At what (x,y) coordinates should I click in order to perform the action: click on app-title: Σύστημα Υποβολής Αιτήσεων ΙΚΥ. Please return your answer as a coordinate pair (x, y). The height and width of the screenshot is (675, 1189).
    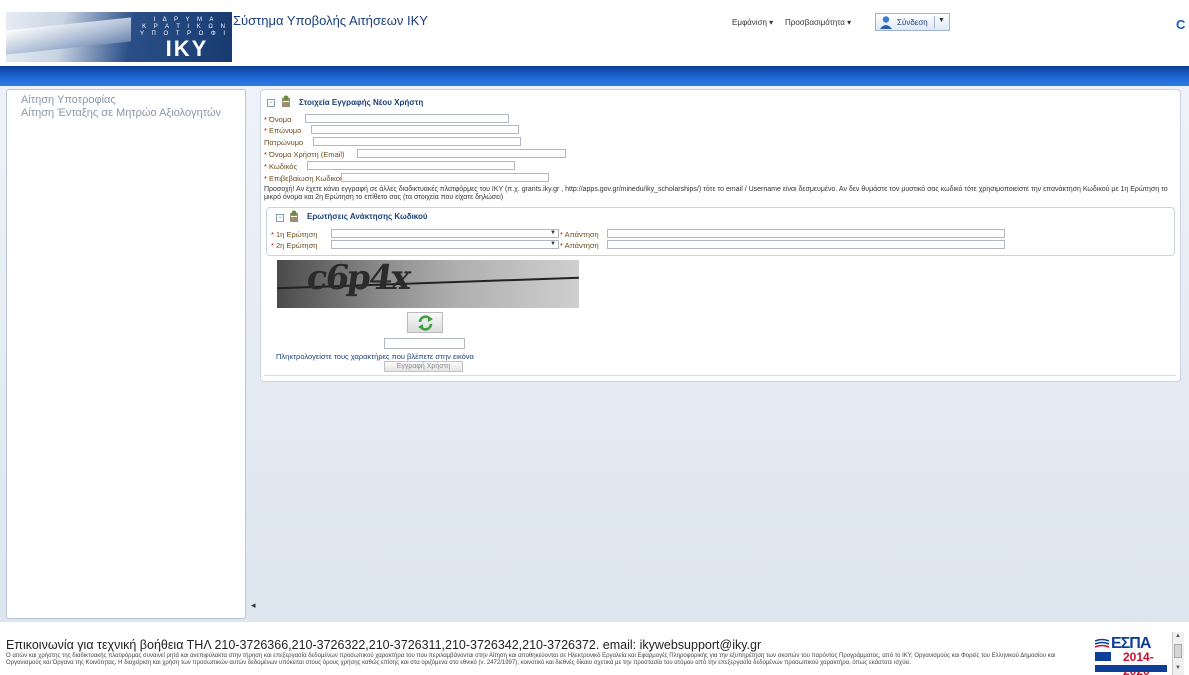
    Looking at the image, I should click on (330, 20).